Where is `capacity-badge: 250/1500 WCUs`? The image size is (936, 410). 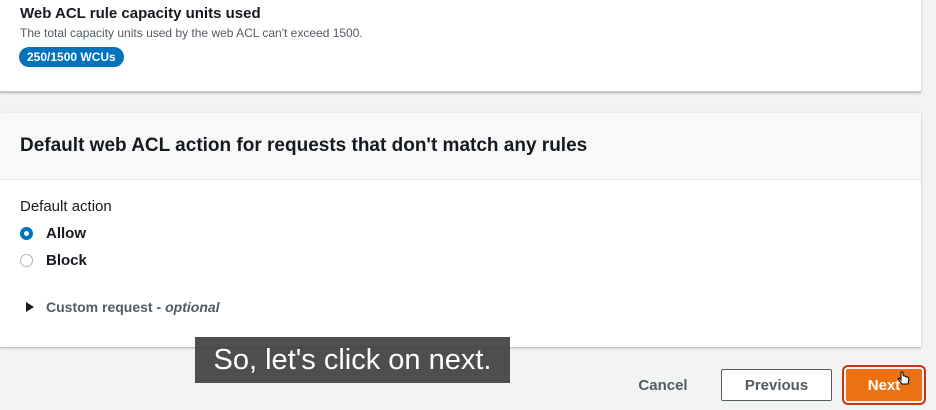 capacity-badge: 250/1500 WCUs is located at coordinates (71, 57).